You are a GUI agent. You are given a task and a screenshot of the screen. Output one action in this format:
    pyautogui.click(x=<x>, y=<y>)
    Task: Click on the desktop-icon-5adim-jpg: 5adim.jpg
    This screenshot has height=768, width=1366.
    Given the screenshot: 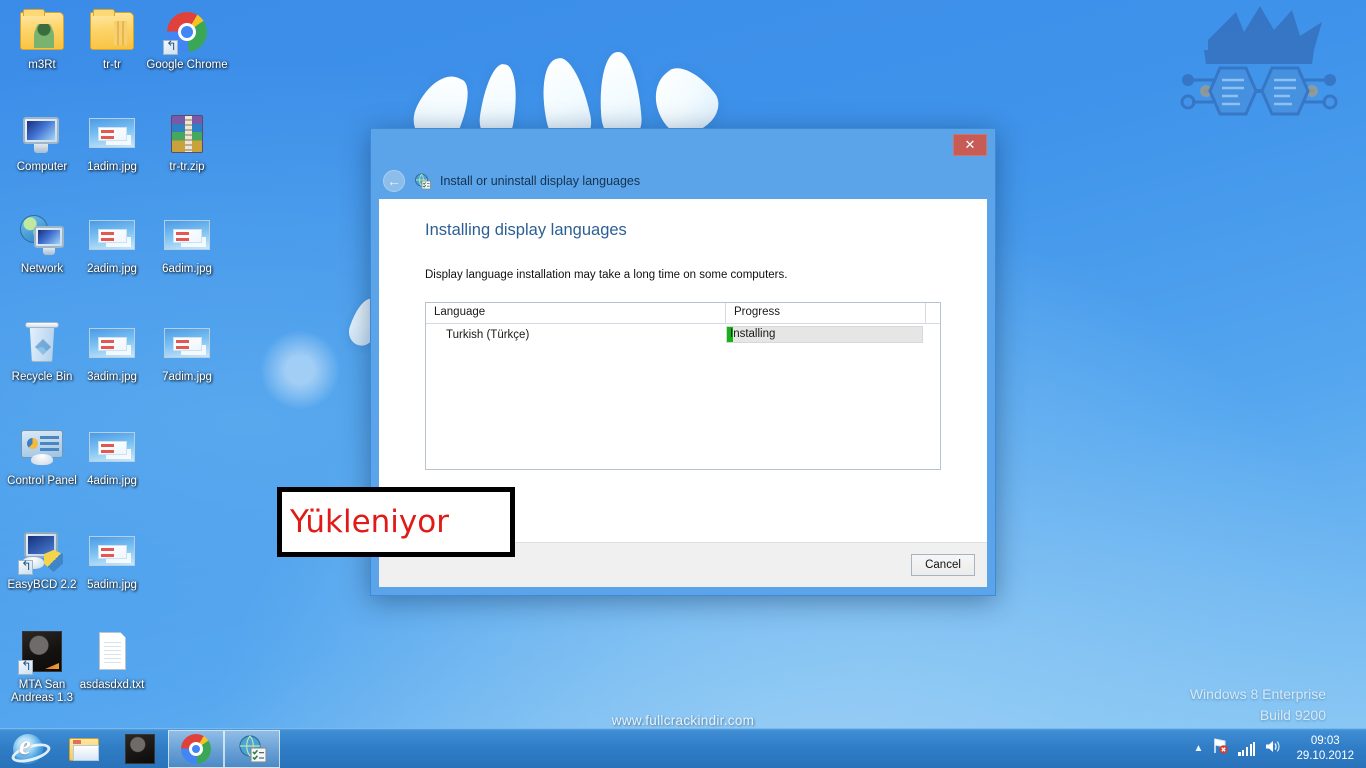 What is the action you would take?
    pyautogui.click(x=112, y=560)
    